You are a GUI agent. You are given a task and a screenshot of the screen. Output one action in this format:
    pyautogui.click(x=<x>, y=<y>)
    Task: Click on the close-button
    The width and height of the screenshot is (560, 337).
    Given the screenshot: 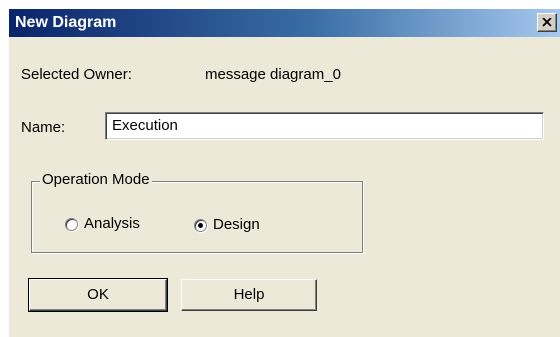 What is the action you would take?
    pyautogui.click(x=547, y=22)
    